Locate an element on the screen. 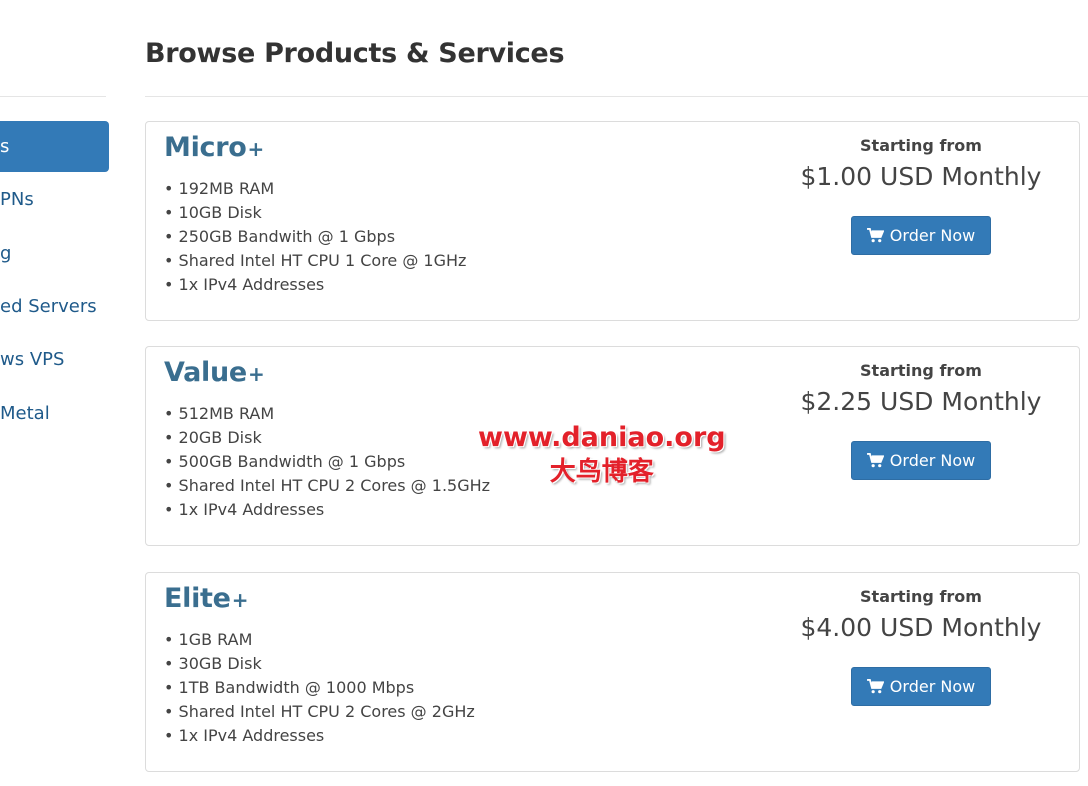 This screenshot has width=1088, height=786. sidebar-item-label: PNs is located at coordinates (17, 199).